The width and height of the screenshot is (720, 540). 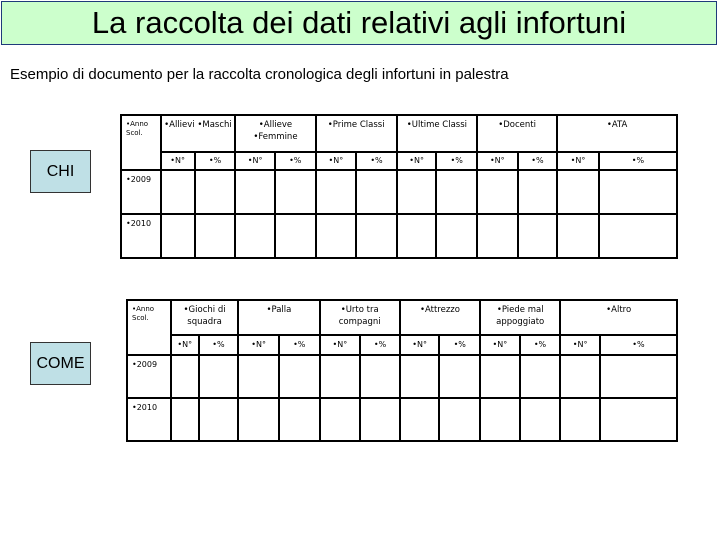 What do you see at coordinates (520, 317) in the screenshot?
I see `group-header-piede-mal-appoggiato: •Piede mal appoggiato` at bounding box center [520, 317].